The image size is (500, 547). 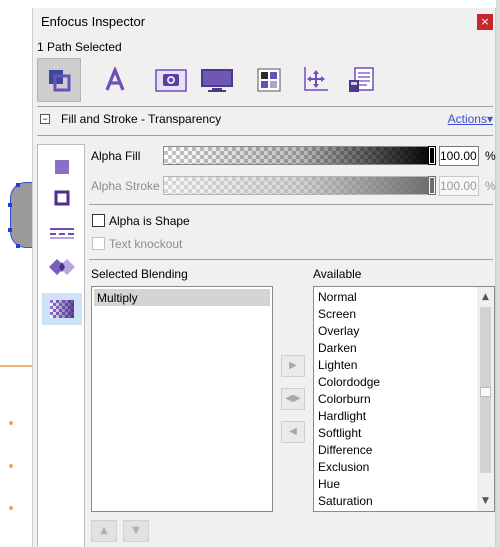 I want to click on color-tool, so click(x=269, y=80).